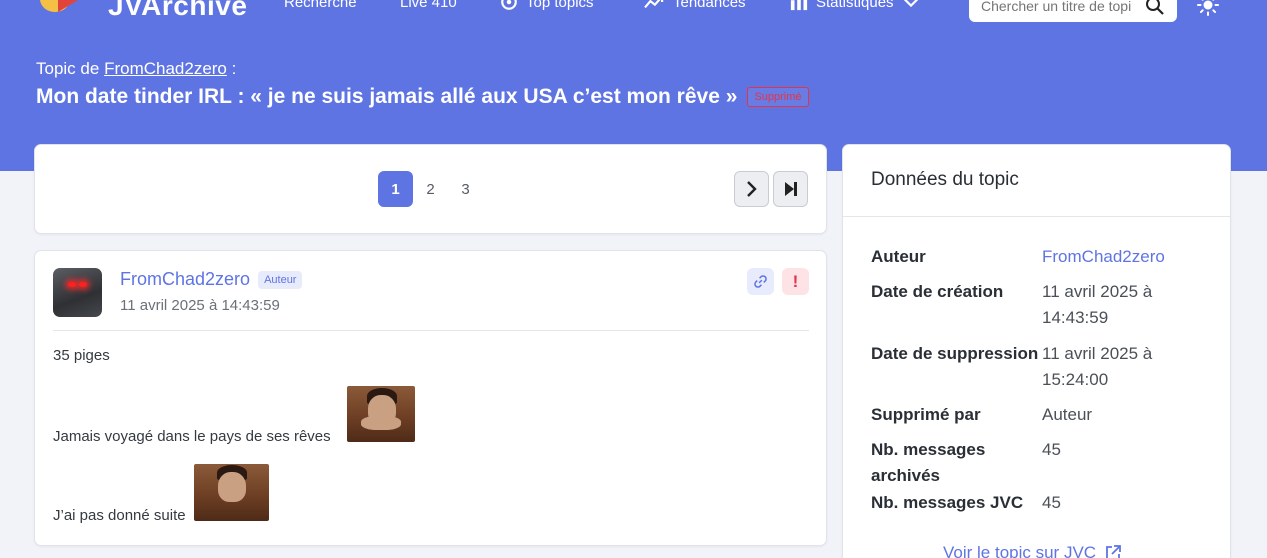  I want to click on nav-recherche-label: Recherche, so click(320, 5).